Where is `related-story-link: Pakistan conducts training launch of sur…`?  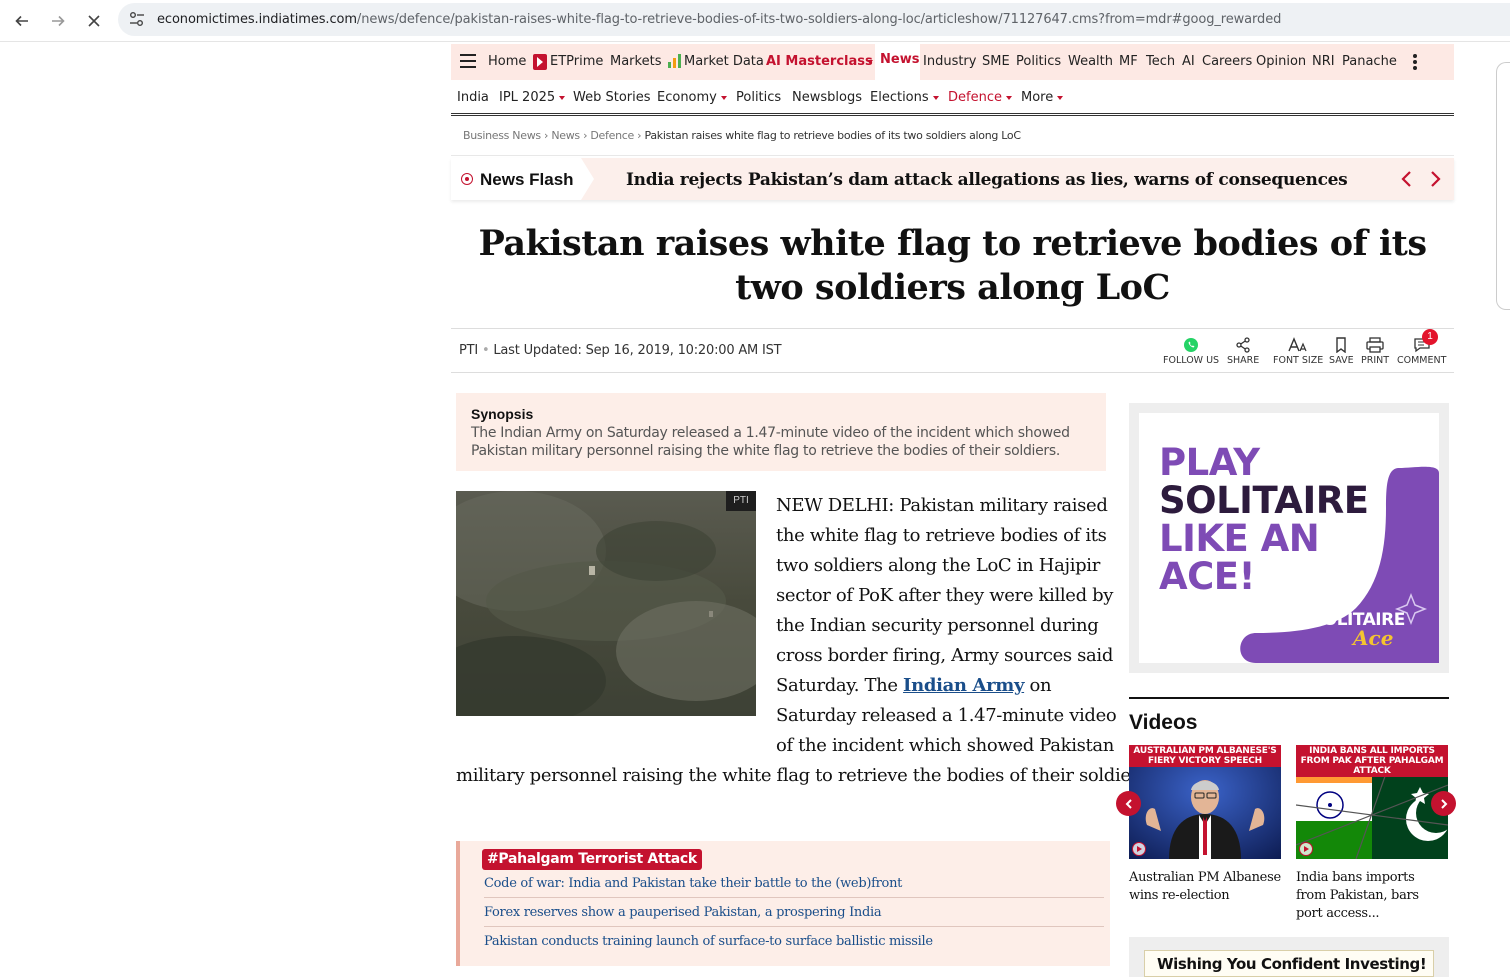 related-story-link: Pakistan conducts training launch of sur… is located at coordinates (794, 944).